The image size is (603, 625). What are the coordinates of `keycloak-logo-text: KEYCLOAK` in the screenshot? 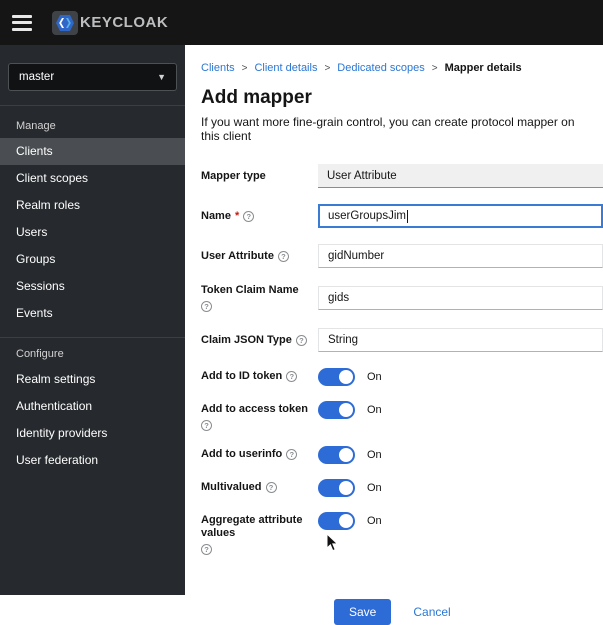 It's located at (124, 22).